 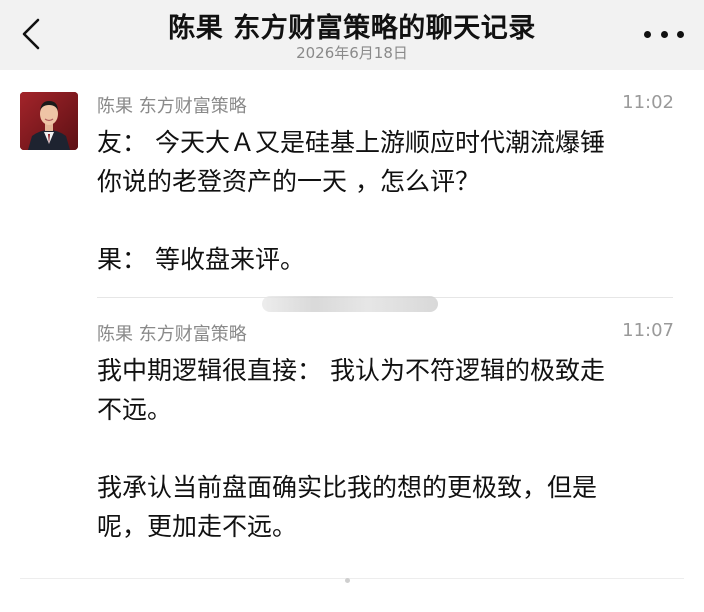 I want to click on bottom-divider, so click(x=352, y=578).